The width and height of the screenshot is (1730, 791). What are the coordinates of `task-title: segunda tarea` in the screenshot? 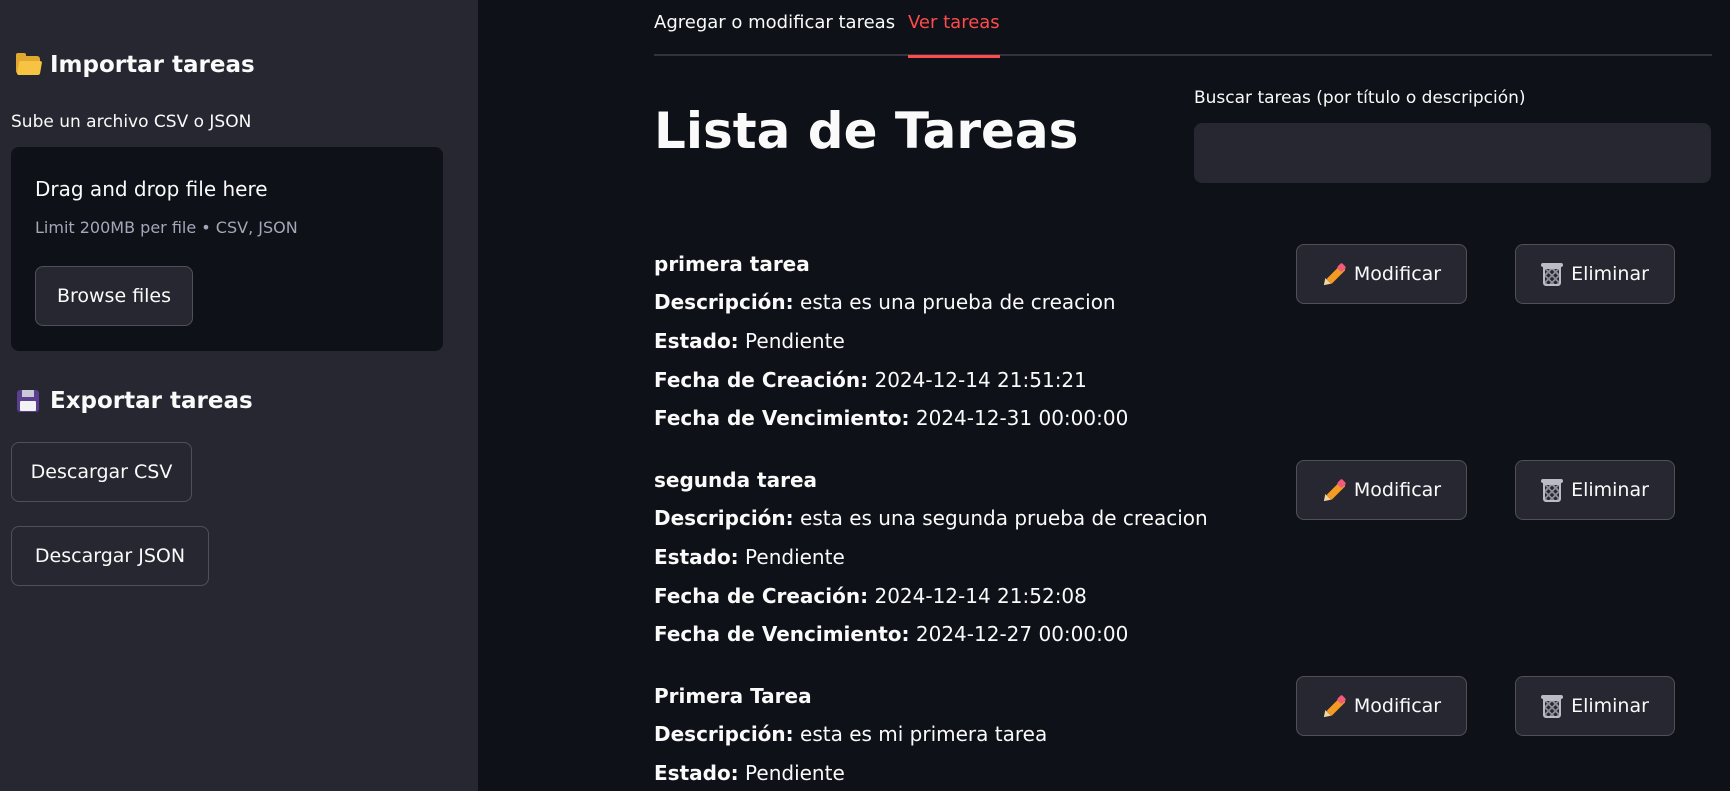 It's located at (736, 480).